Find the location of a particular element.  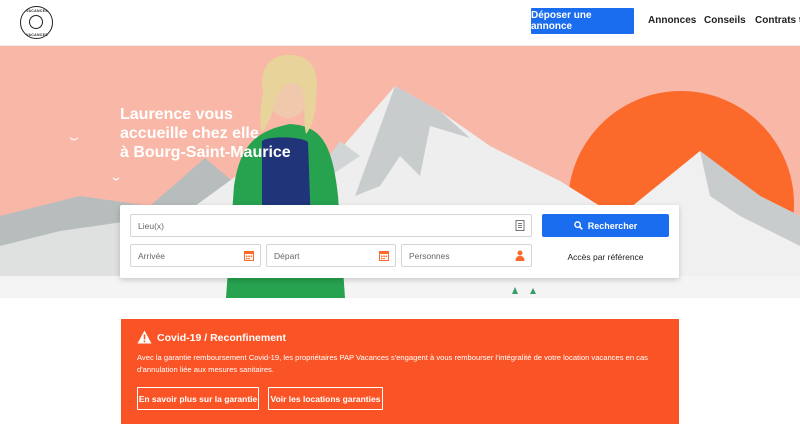

arrival-date-input: Arrivée is located at coordinates (195, 255).